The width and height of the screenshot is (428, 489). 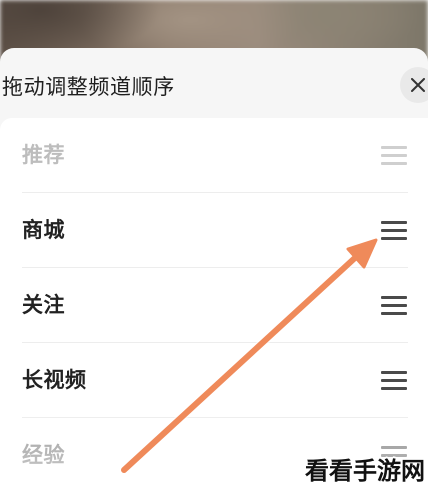 What do you see at coordinates (43, 230) in the screenshot?
I see `channel-label: 商城` at bounding box center [43, 230].